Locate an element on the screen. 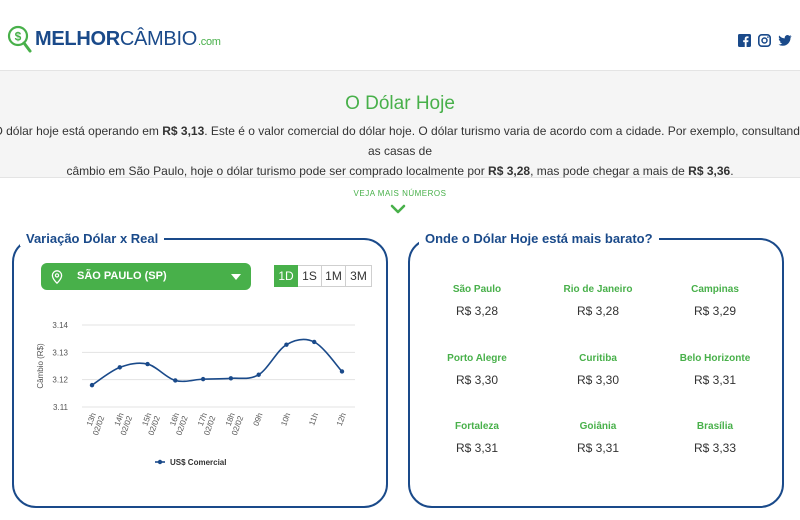 This screenshot has width=800, height=520. range-selector: 1D 1S 1M 3M is located at coordinates (323, 276).